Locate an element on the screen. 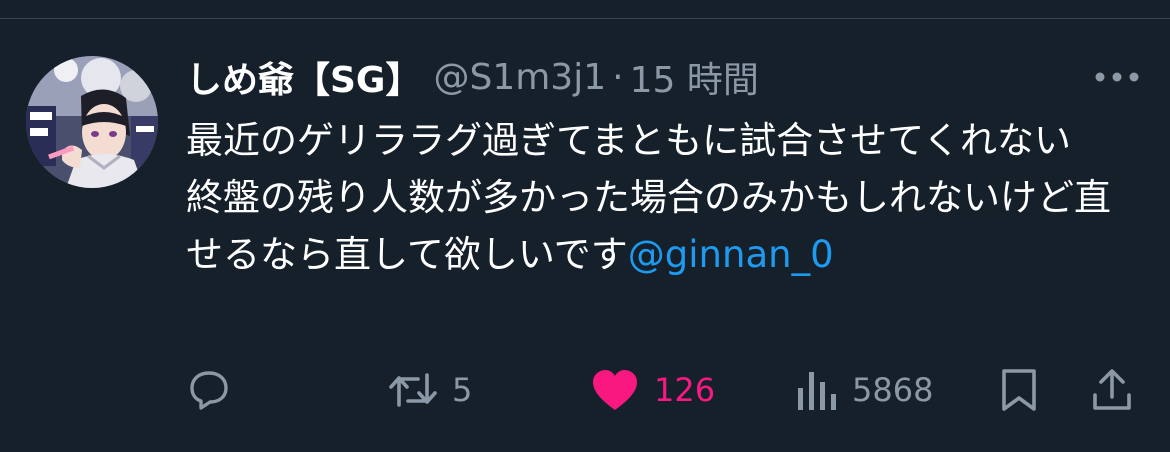 Image resolution: width=1170 pixels, height=452 pixels. heart-icon is located at coordinates (615, 390).